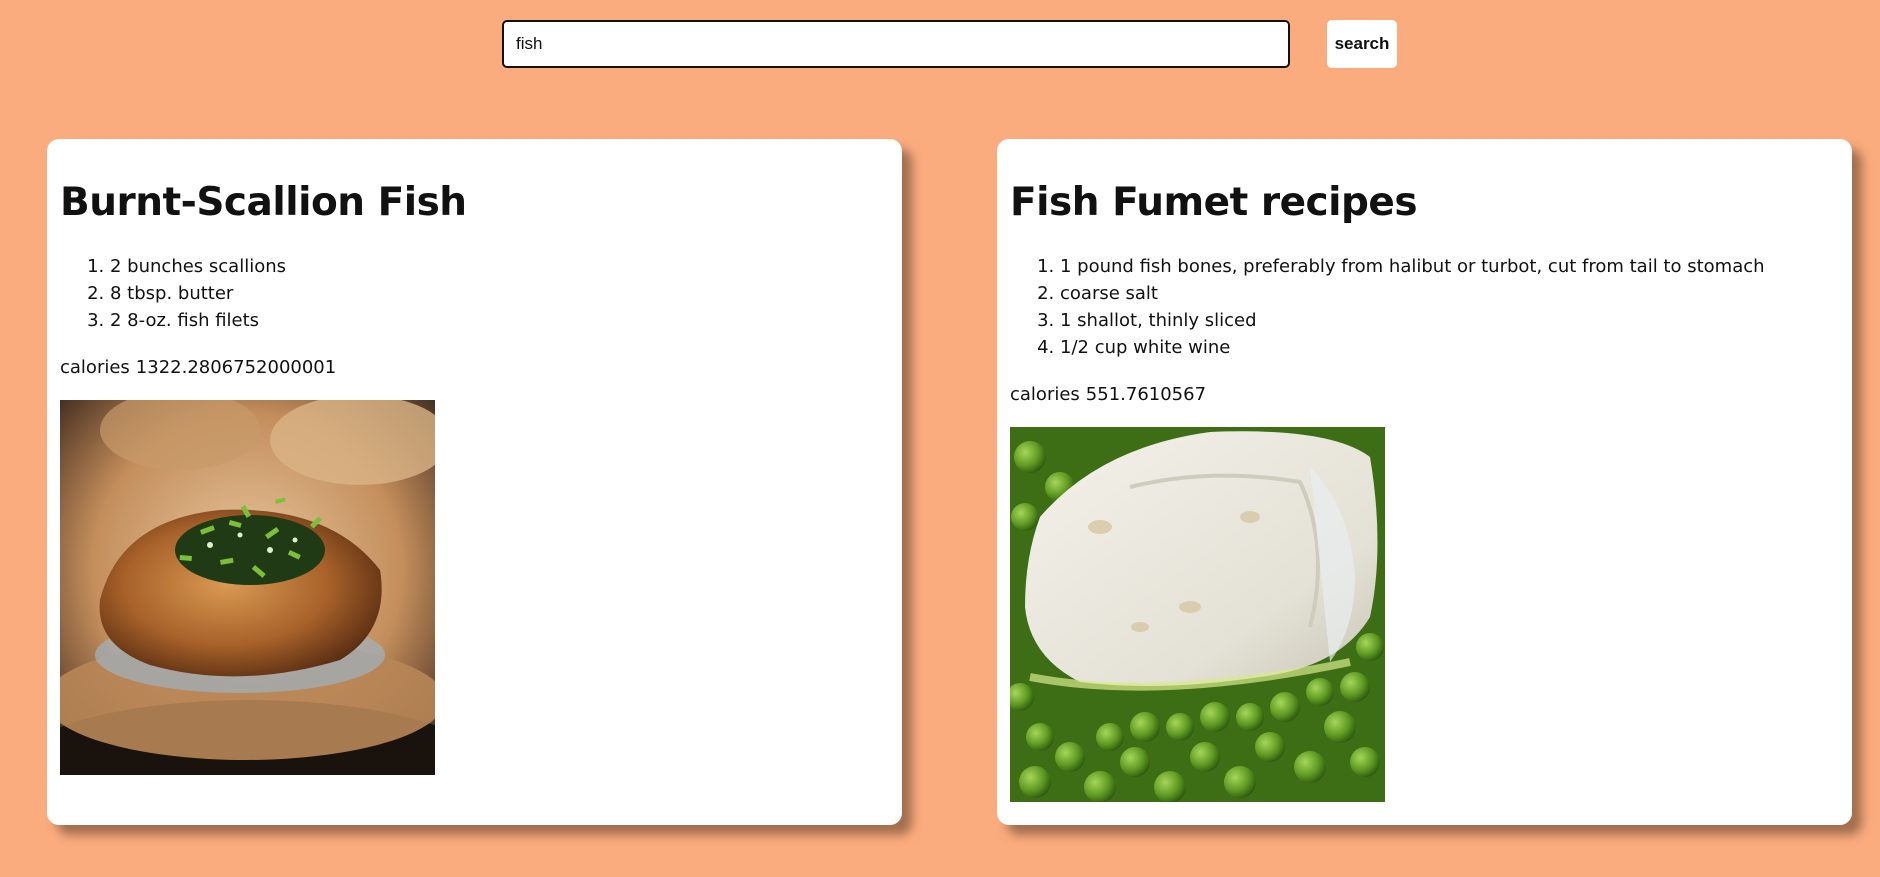 The image size is (1880, 877). Describe the element at coordinates (236, 367) in the screenshot. I see `calories-value: 1322.2806752000001` at that location.